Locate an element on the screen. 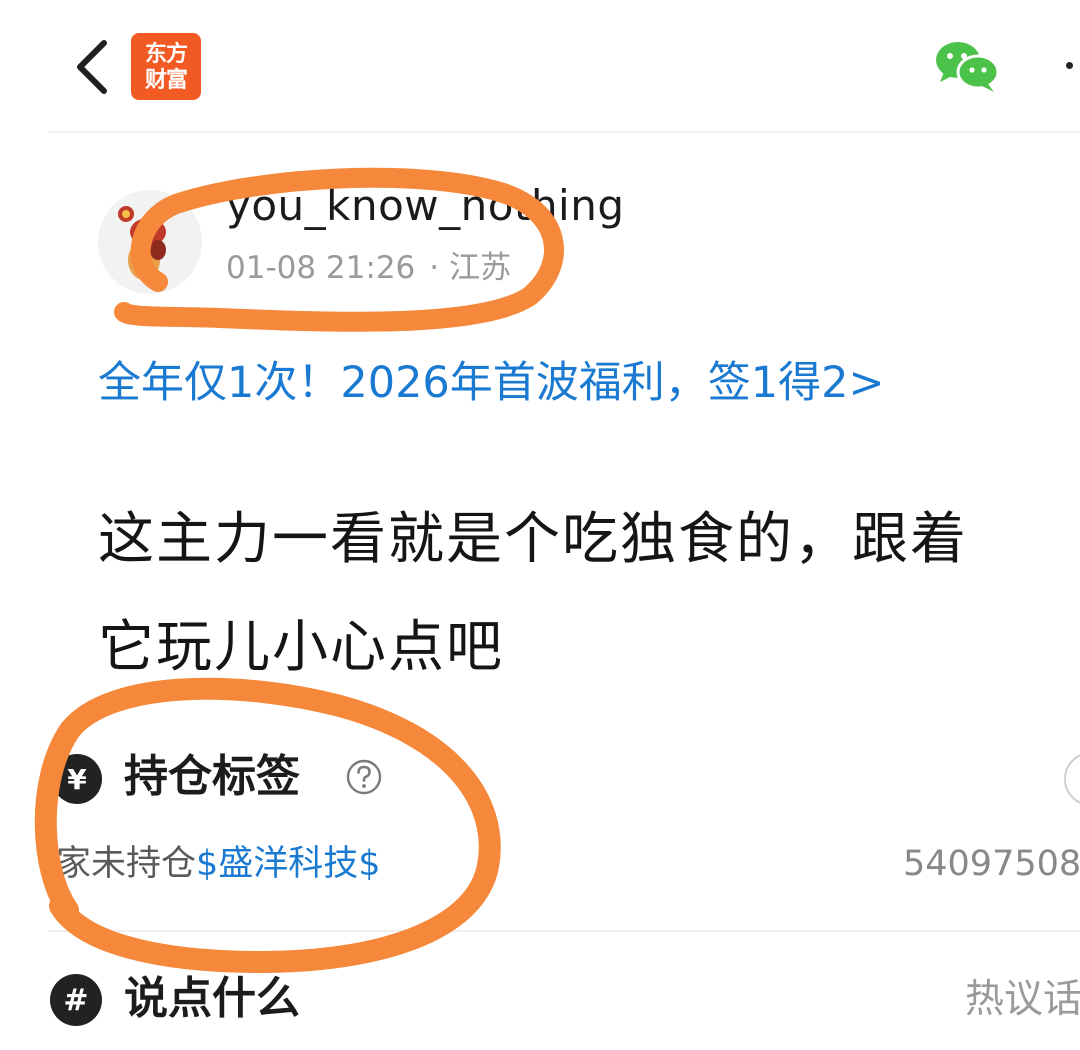 Image resolution: width=1080 pixels, height=1050 pixels. help-button is located at coordinates (364, 777).